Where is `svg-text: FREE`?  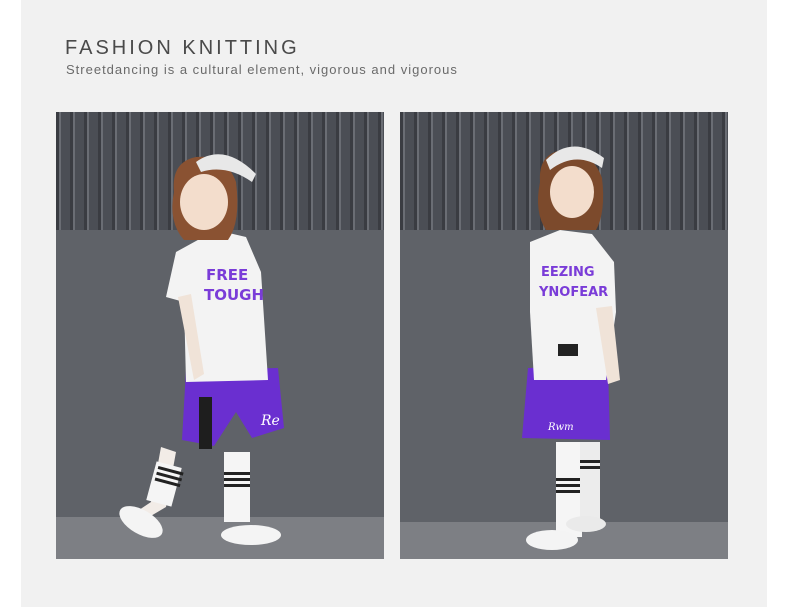
svg-text: FREE is located at coordinates (227, 275).